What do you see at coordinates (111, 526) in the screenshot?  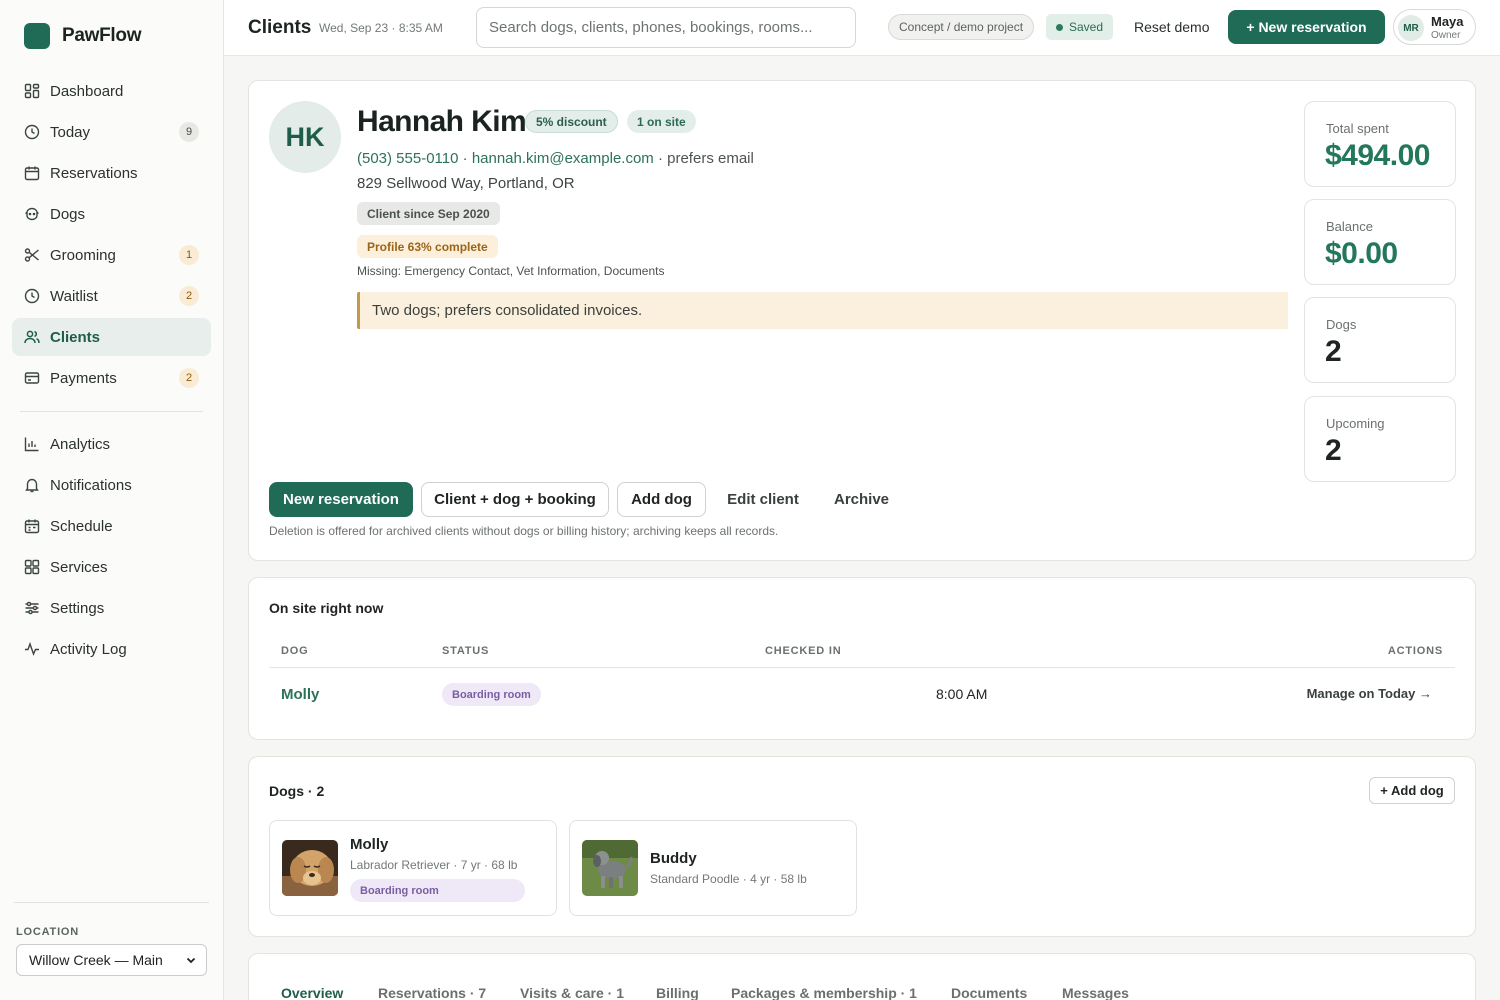 I see `sidebar-item-schedule: Schedule` at bounding box center [111, 526].